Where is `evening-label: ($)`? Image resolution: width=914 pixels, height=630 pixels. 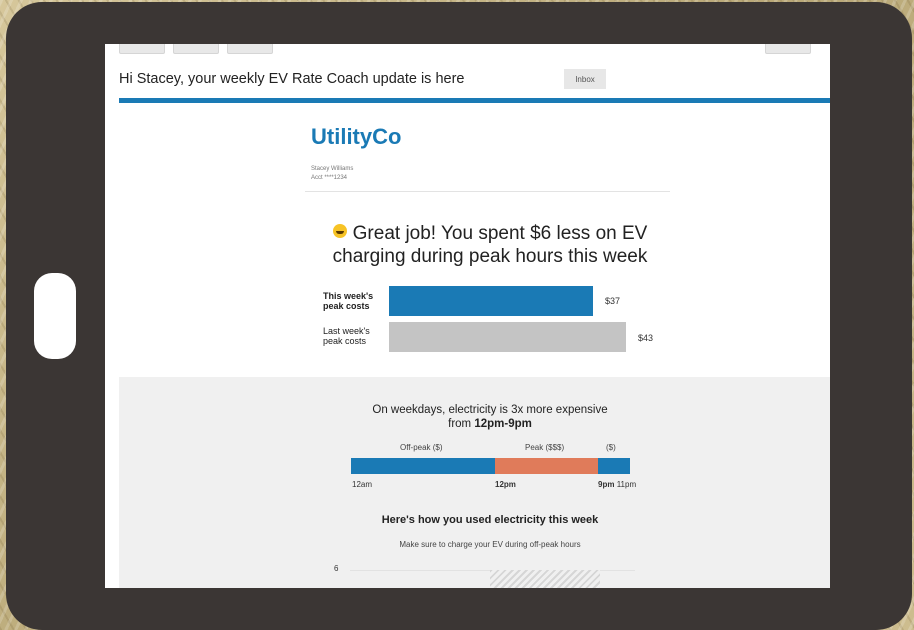 evening-label: ($) is located at coordinates (611, 447).